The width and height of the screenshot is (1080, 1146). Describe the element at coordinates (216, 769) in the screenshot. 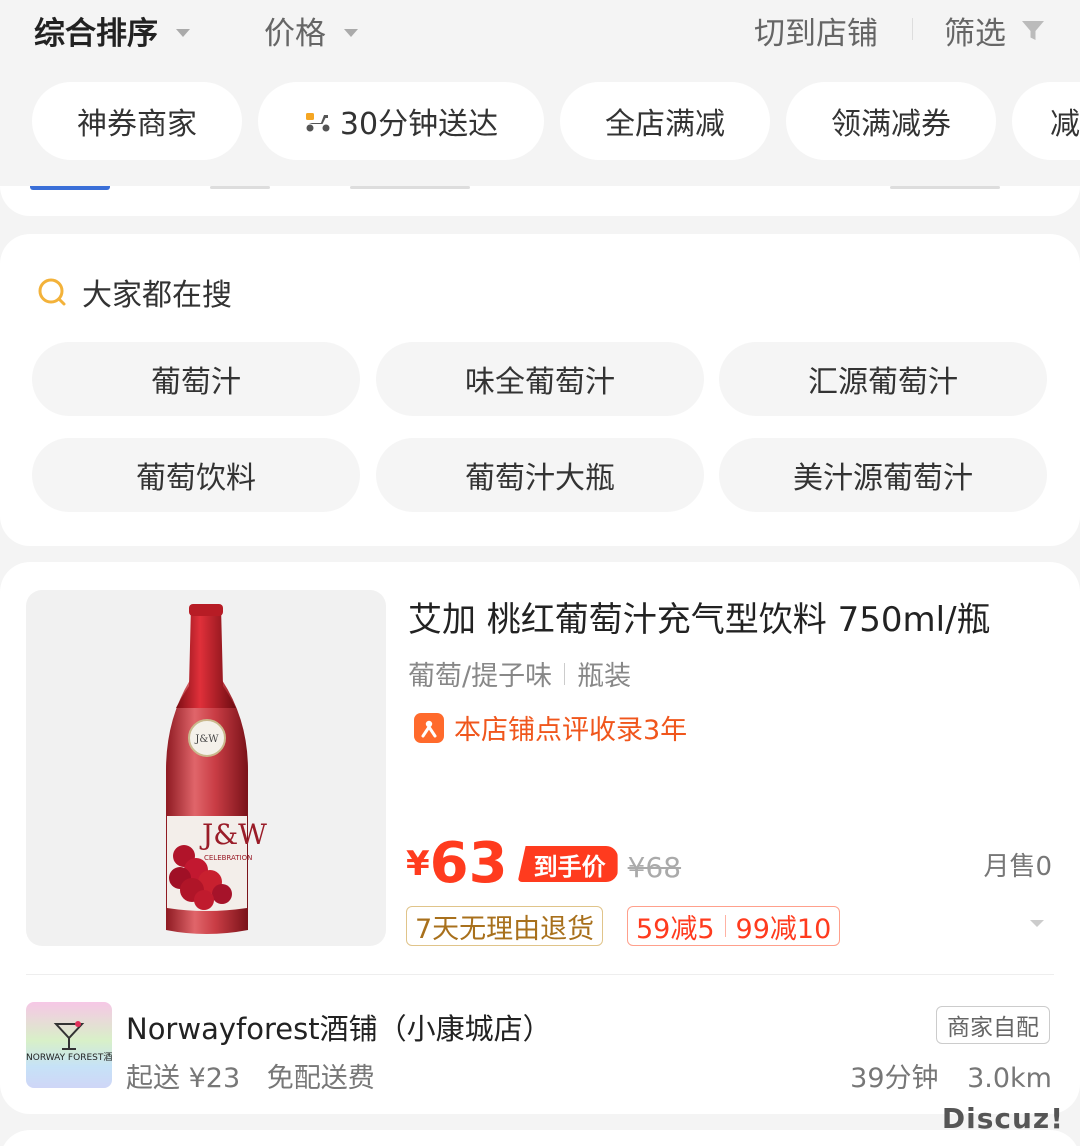

I see `wine-bottle-icon: J&W J&W CELEBRATION` at that location.